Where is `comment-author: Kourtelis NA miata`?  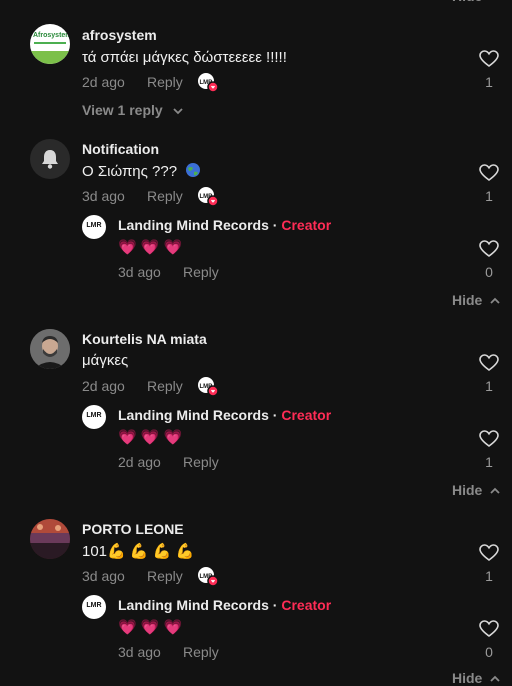
comment-author: Kourtelis NA miata is located at coordinates (144, 339).